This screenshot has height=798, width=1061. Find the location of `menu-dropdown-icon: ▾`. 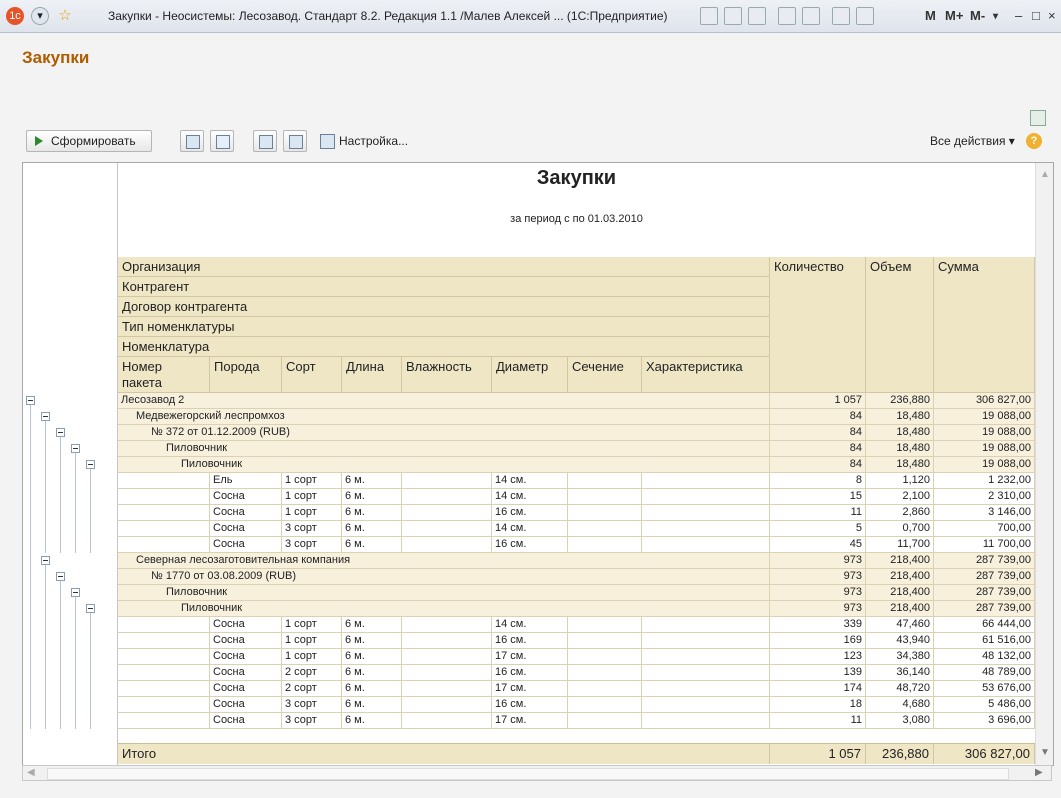

menu-dropdown-icon: ▾ is located at coordinates (40, 16).